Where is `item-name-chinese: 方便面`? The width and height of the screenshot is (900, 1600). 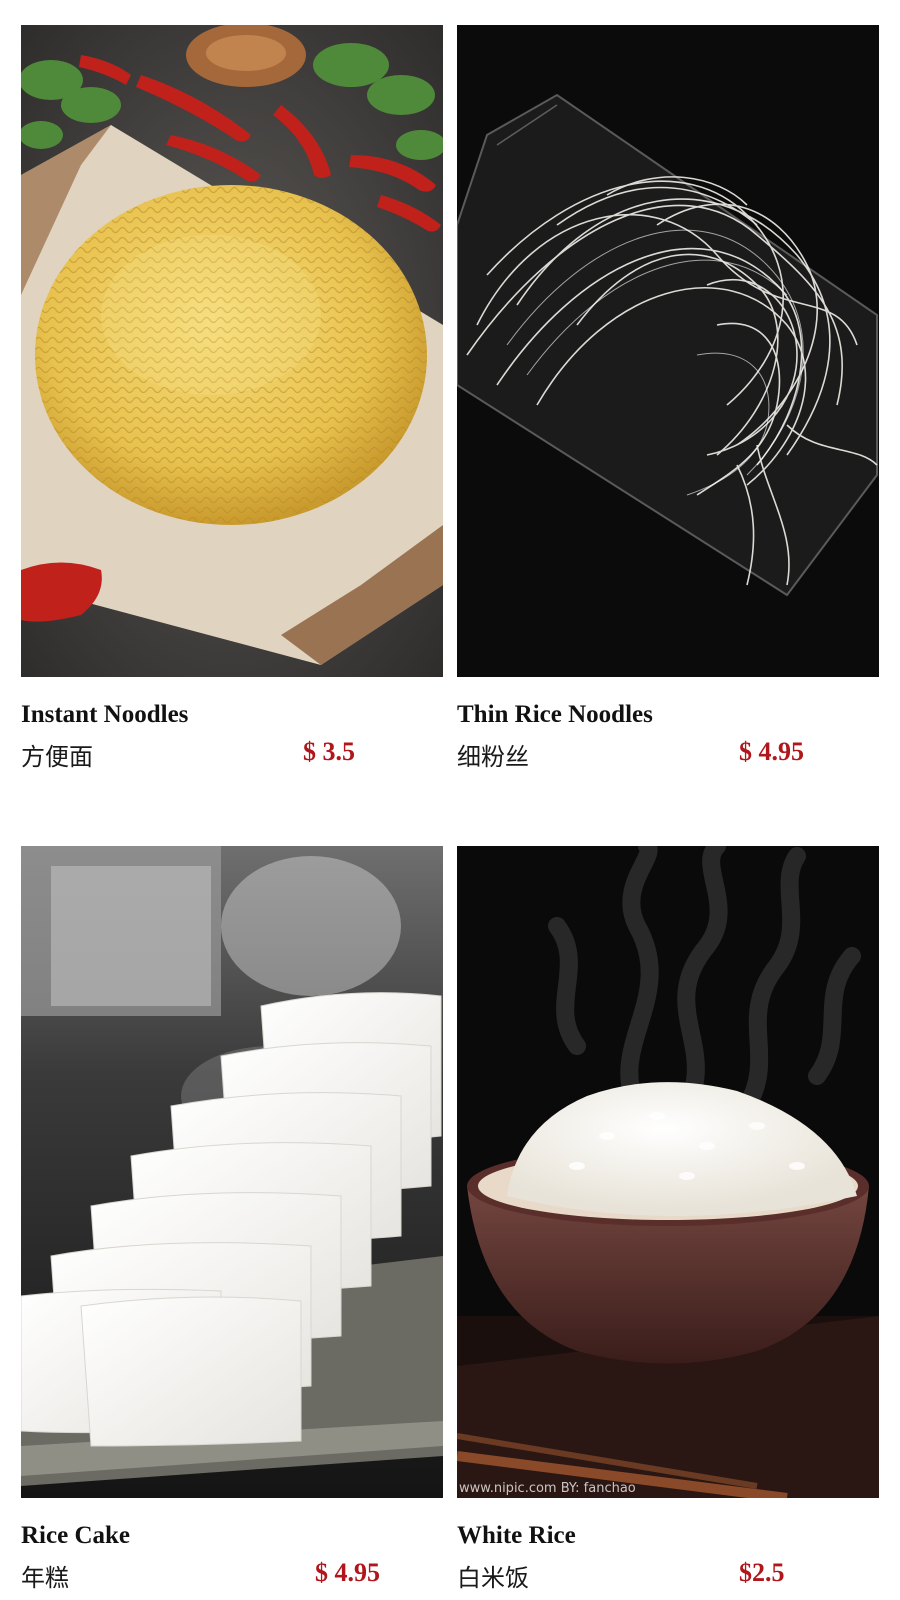 item-name-chinese: 方便面 is located at coordinates (57, 757).